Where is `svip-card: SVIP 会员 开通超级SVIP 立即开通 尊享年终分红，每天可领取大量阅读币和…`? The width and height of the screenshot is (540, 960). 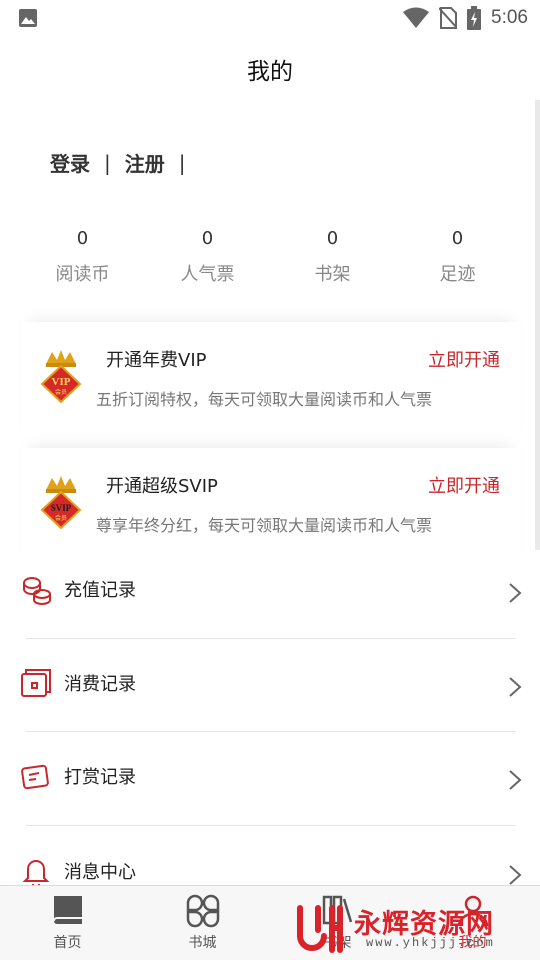 svip-card: SVIP 会员 开通超级SVIP 立即开通 尊享年终分红，每天可领取大量阅读币和… is located at coordinates (271, 510).